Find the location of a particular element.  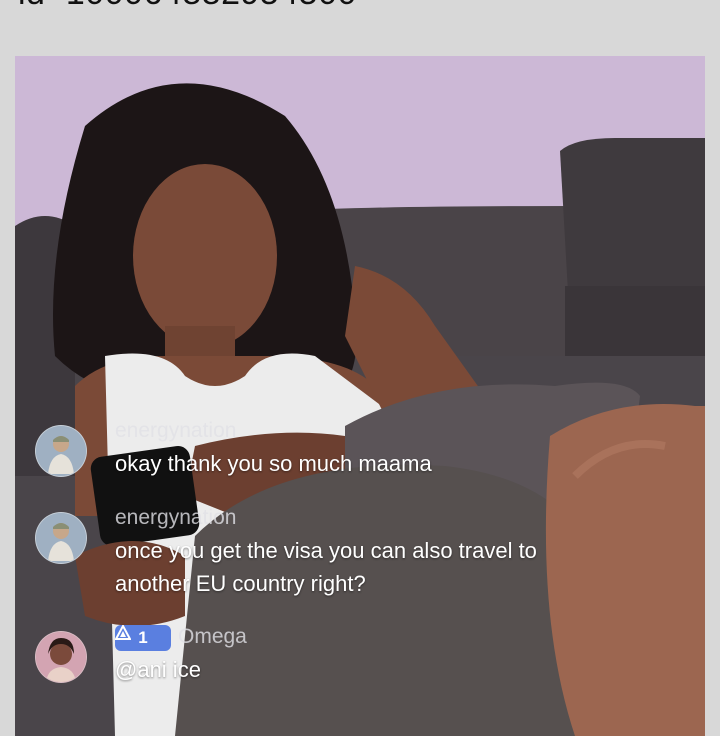

level-number: 1 is located at coordinates (143, 637).